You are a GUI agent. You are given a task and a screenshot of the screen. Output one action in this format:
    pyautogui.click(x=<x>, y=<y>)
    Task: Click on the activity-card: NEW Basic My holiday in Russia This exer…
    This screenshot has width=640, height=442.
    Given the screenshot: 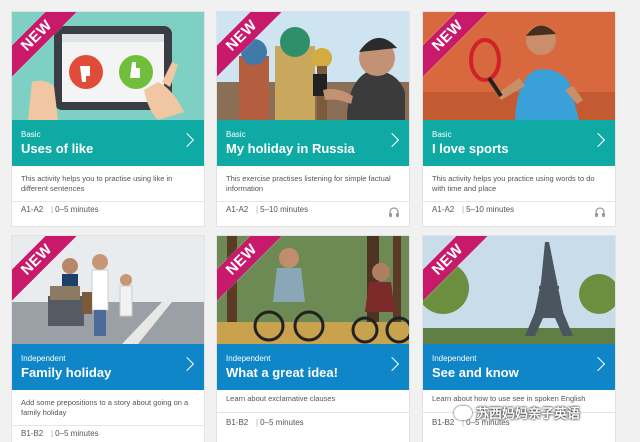 What is the action you would take?
    pyautogui.click(x=313, y=119)
    